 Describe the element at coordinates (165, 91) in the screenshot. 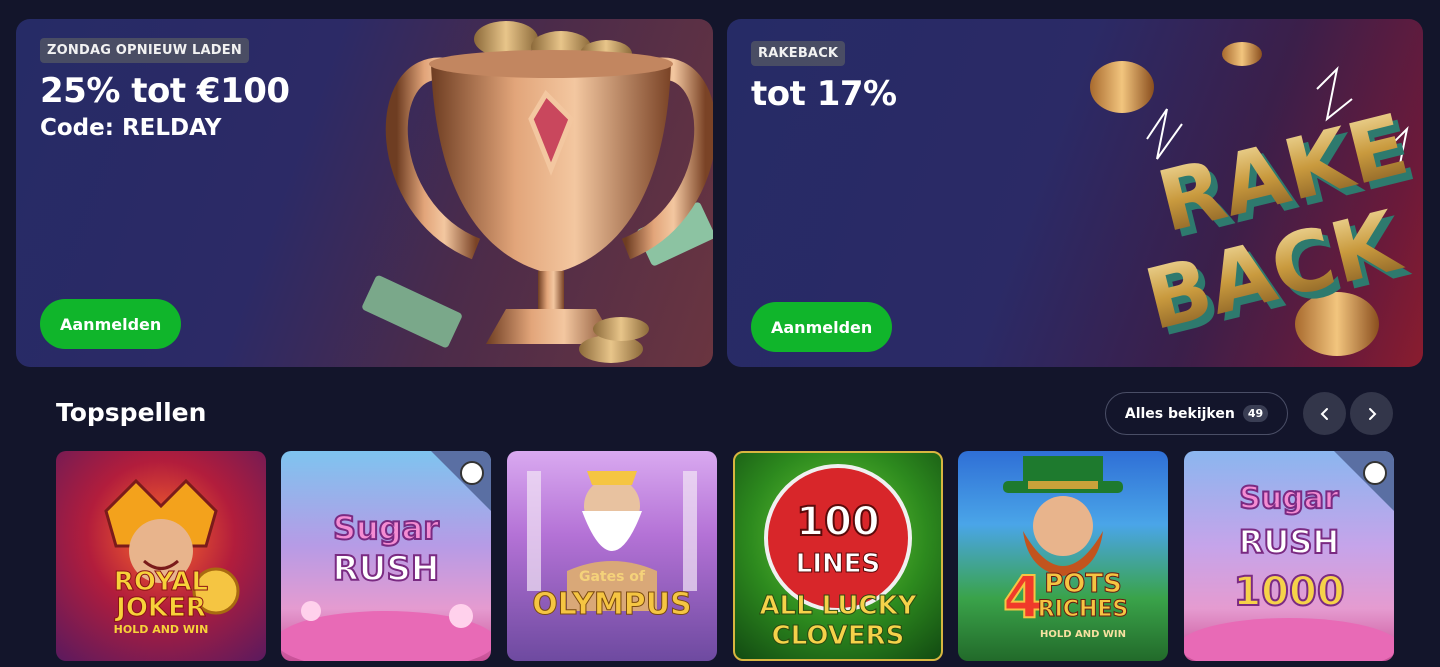

I see `promo-headline: 25% tot €100` at that location.